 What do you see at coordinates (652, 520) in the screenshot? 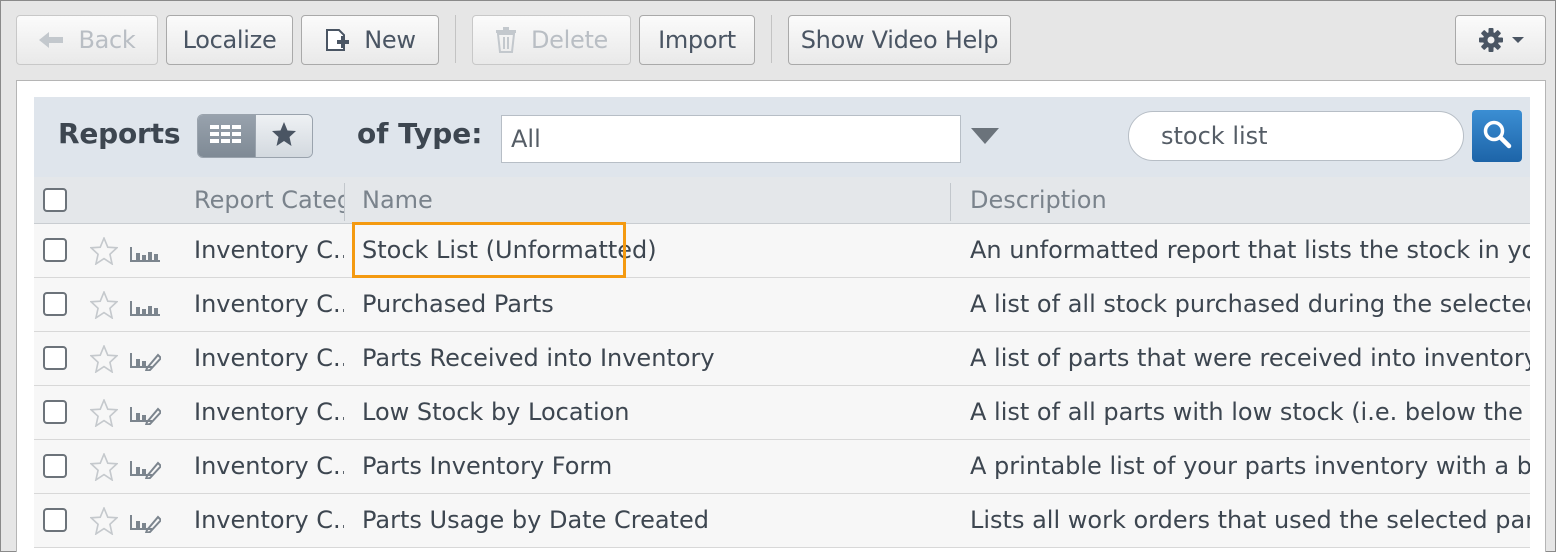
I see `row-report-name: Parts Usage by Date Created` at bounding box center [652, 520].